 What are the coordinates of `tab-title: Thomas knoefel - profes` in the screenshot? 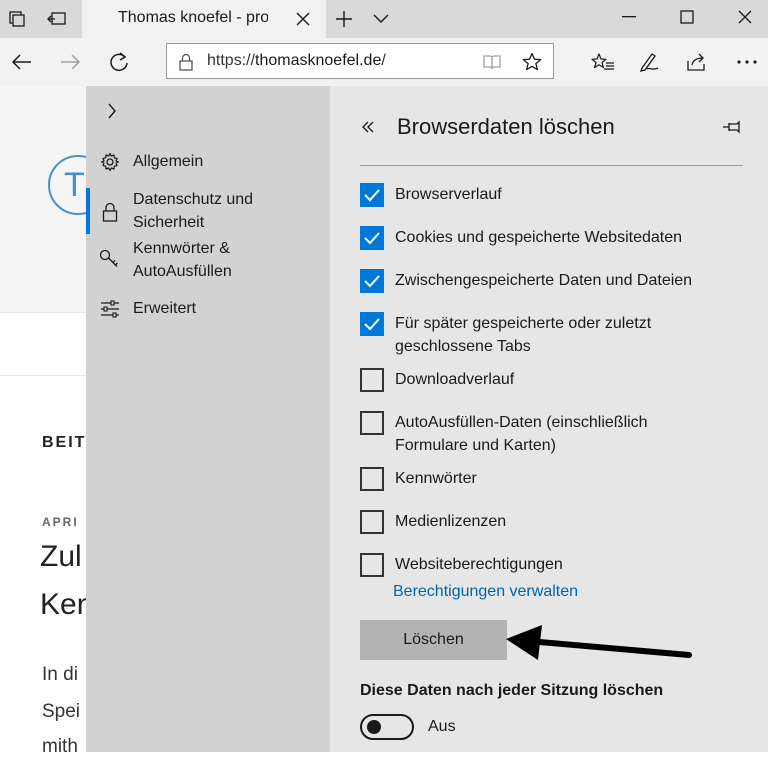 It's located at (193, 17).